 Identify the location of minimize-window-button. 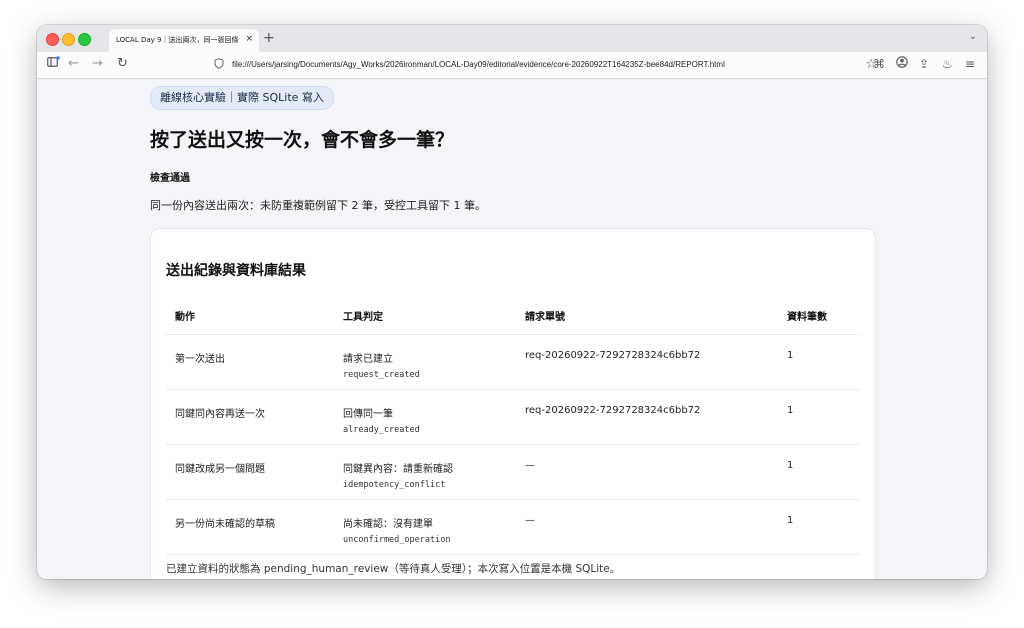
(68, 39).